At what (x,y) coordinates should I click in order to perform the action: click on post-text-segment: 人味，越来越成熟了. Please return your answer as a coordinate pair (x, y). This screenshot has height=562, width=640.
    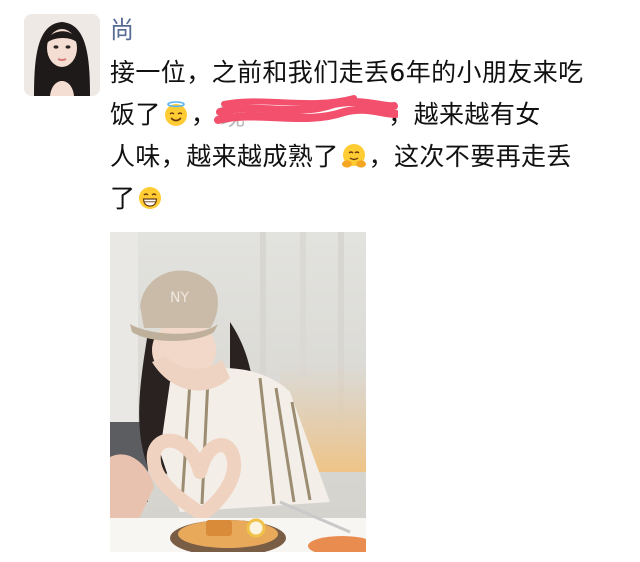
    Looking at the image, I should click on (224, 156).